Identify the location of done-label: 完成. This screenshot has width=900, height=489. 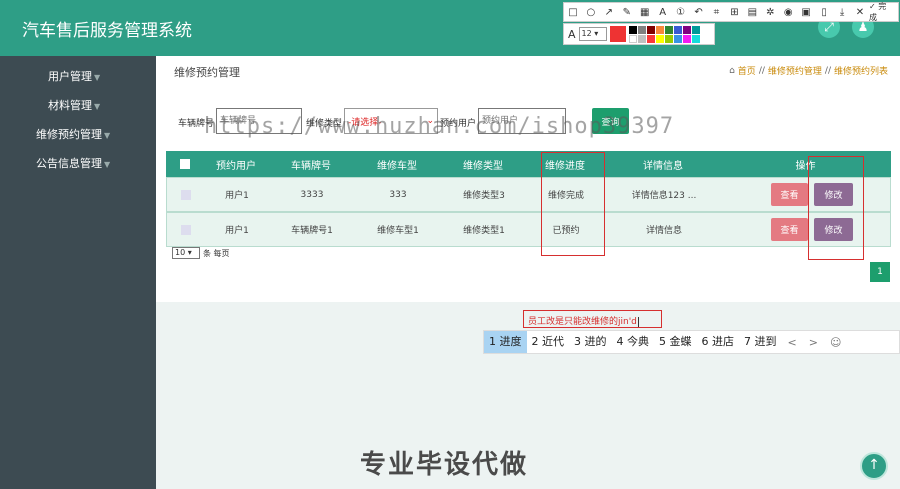
(877, 12).